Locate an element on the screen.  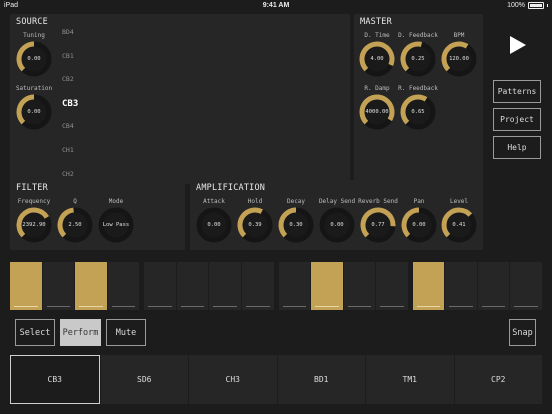
knob-bpm: BPM 120.00 is located at coordinates (459, 54).